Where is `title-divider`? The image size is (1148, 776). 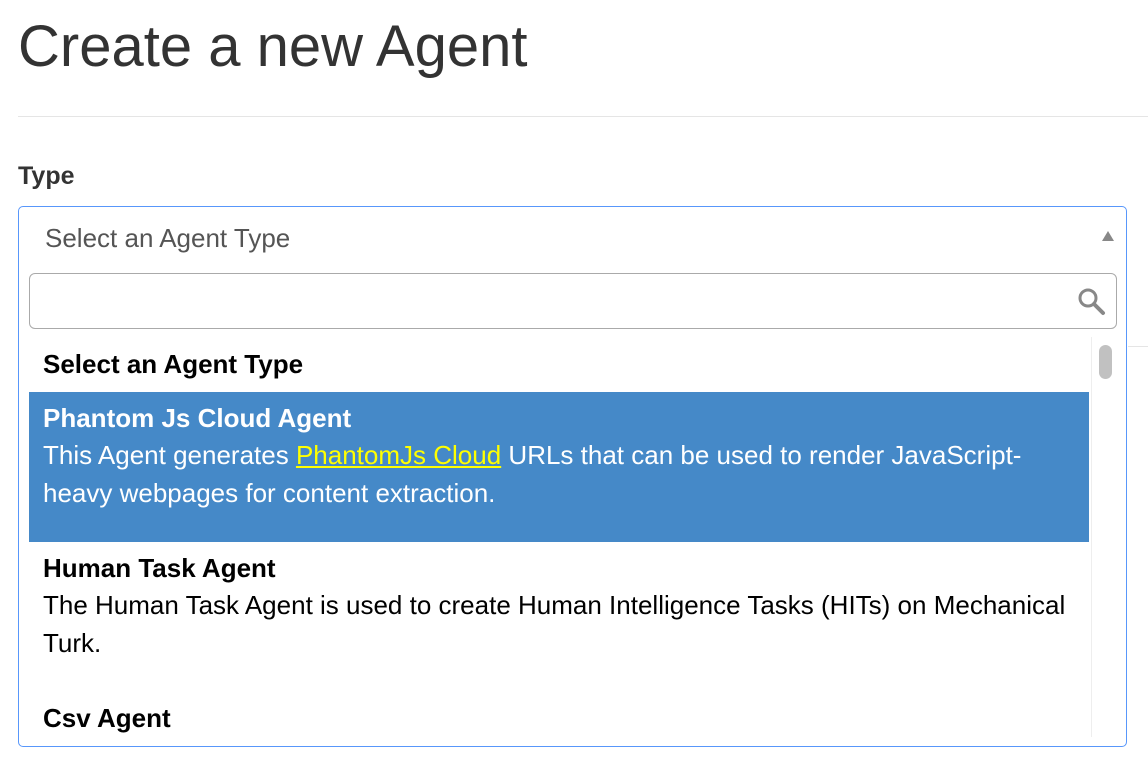 title-divider is located at coordinates (583, 116).